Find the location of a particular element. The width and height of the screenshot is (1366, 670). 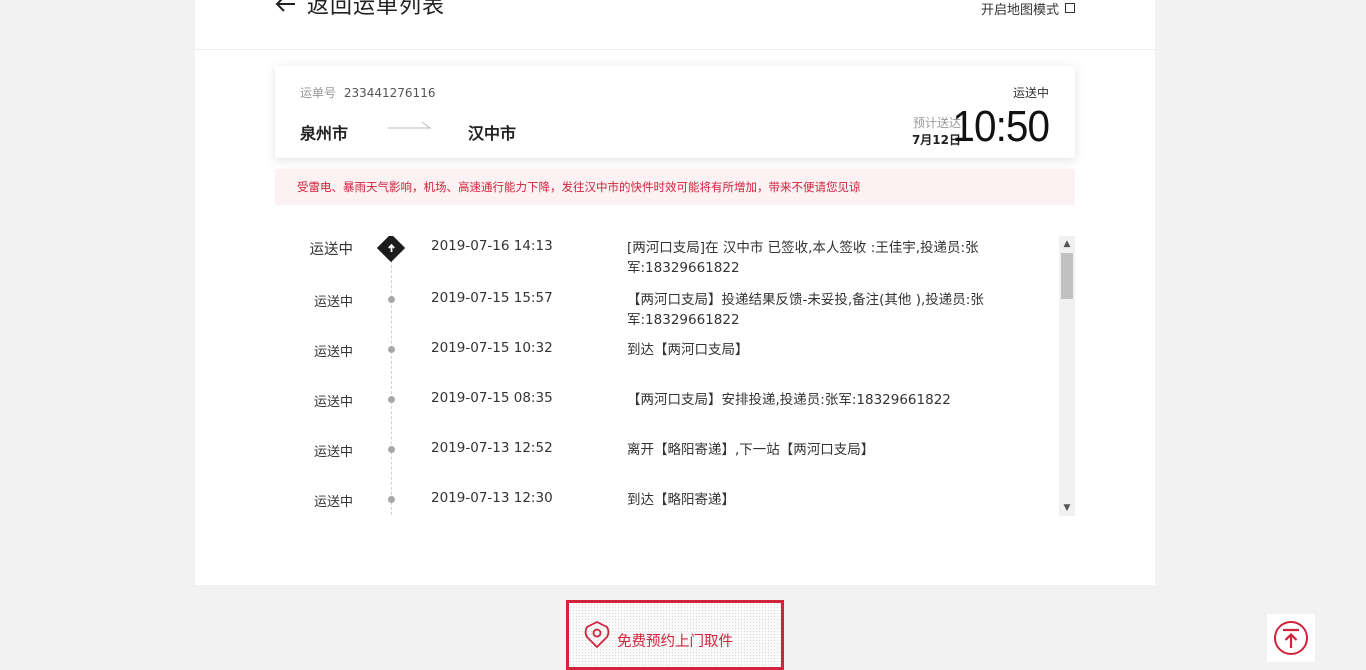

tracking-description: 离开【略阳寄递】,下一站【两河口支局】 is located at coordinates (751, 450).